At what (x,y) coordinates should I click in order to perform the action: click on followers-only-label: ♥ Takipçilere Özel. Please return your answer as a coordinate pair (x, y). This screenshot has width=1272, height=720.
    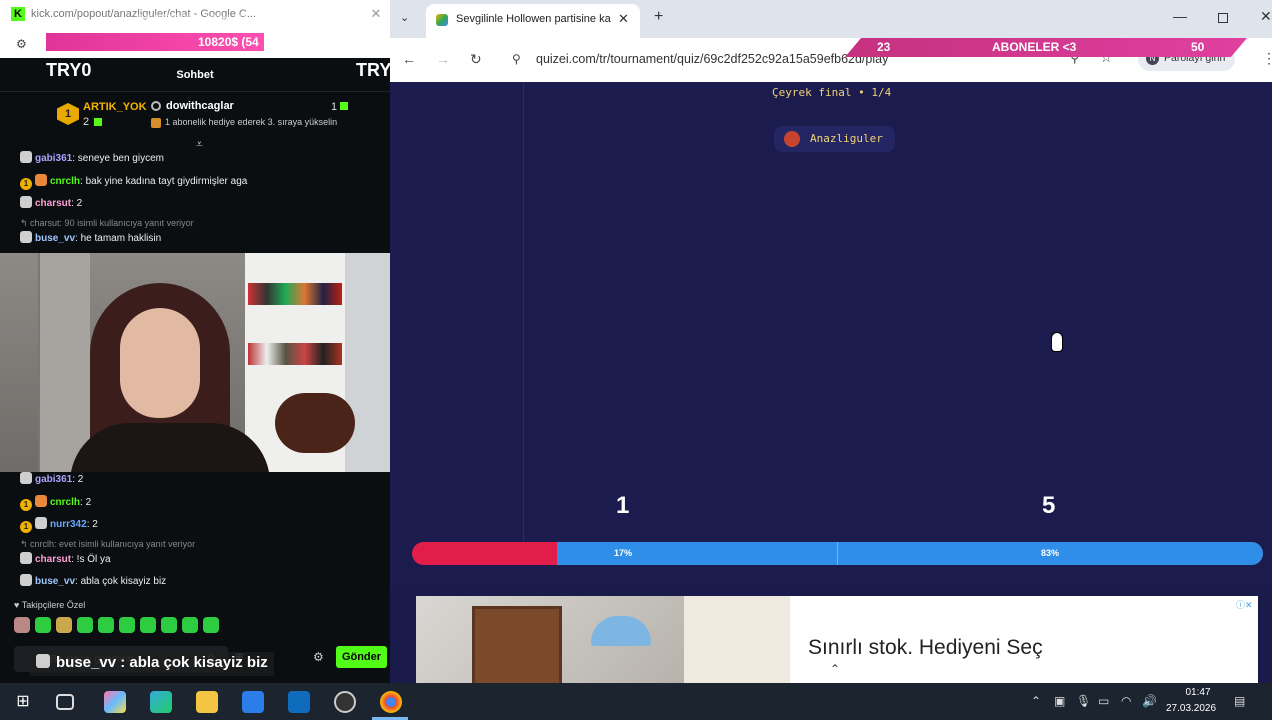
    Looking at the image, I should click on (50, 605).